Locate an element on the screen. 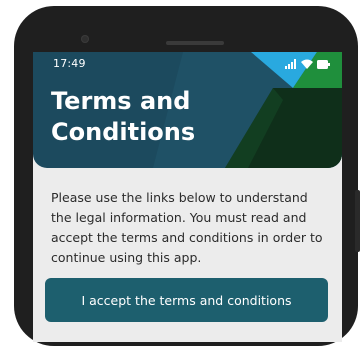 The image size is (364, 346). earpiece-speaker is located at coordinates (195, 43).